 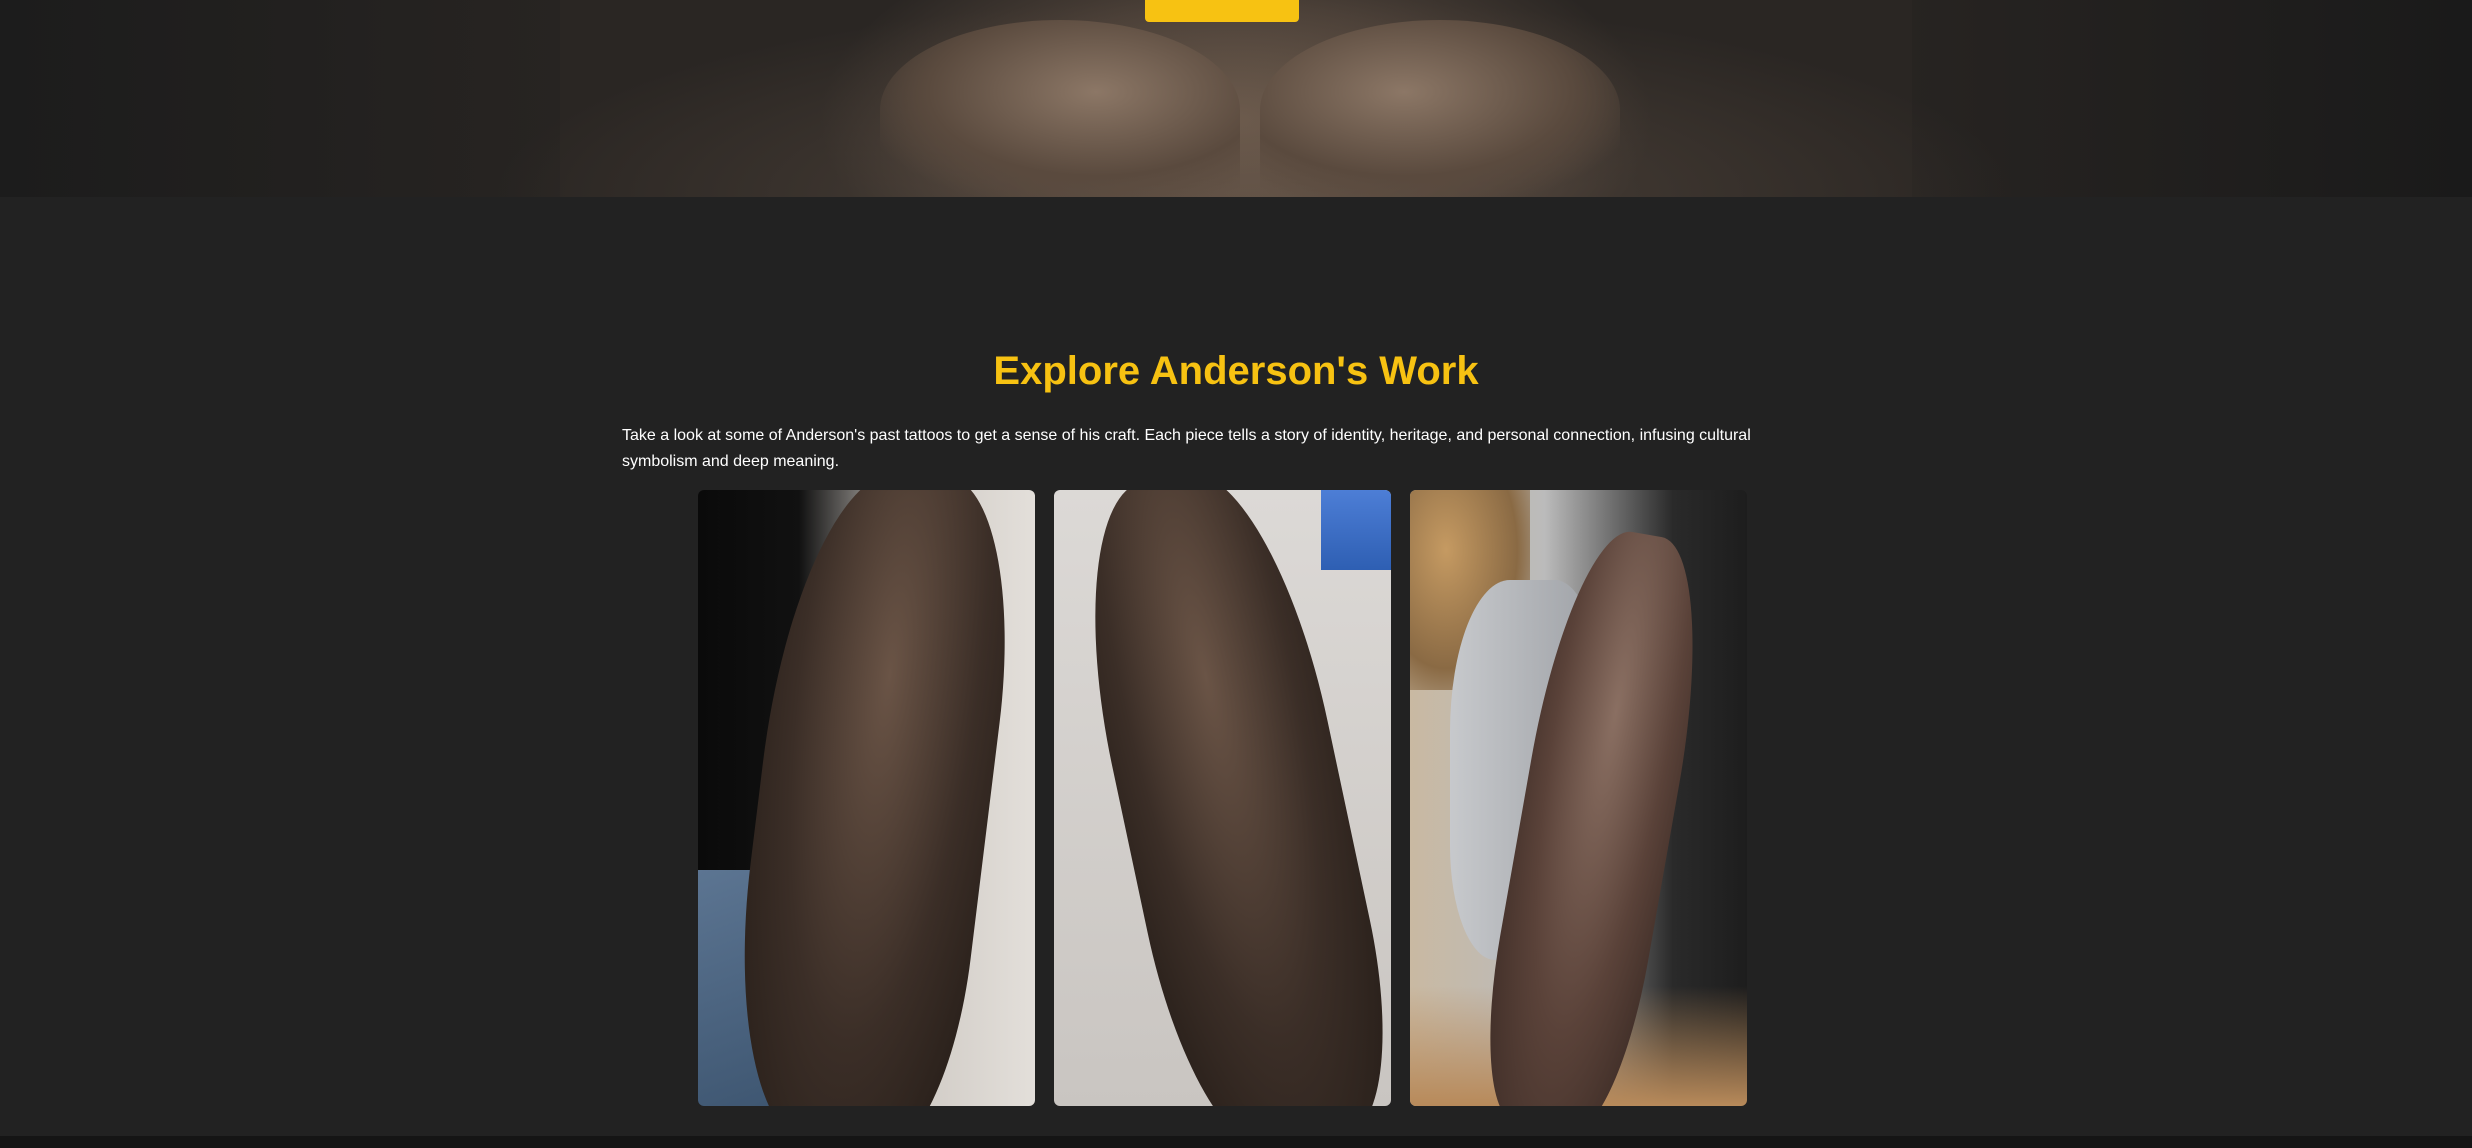 I want to click on hero-hand-left, so click(x=1060, y=108).